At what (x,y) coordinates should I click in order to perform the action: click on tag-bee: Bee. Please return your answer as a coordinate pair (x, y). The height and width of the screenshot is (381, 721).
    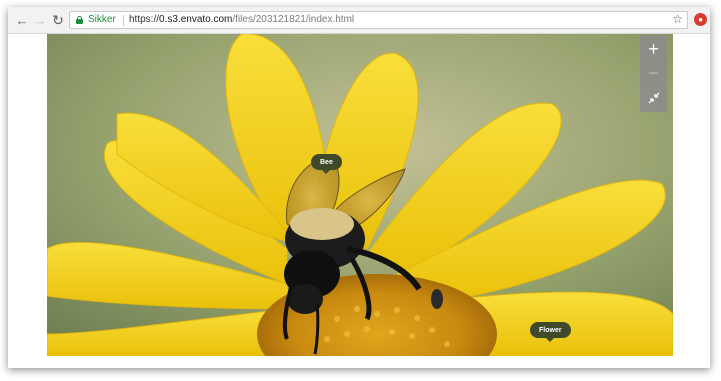
    Looking at the image, I should click on (326, 164).